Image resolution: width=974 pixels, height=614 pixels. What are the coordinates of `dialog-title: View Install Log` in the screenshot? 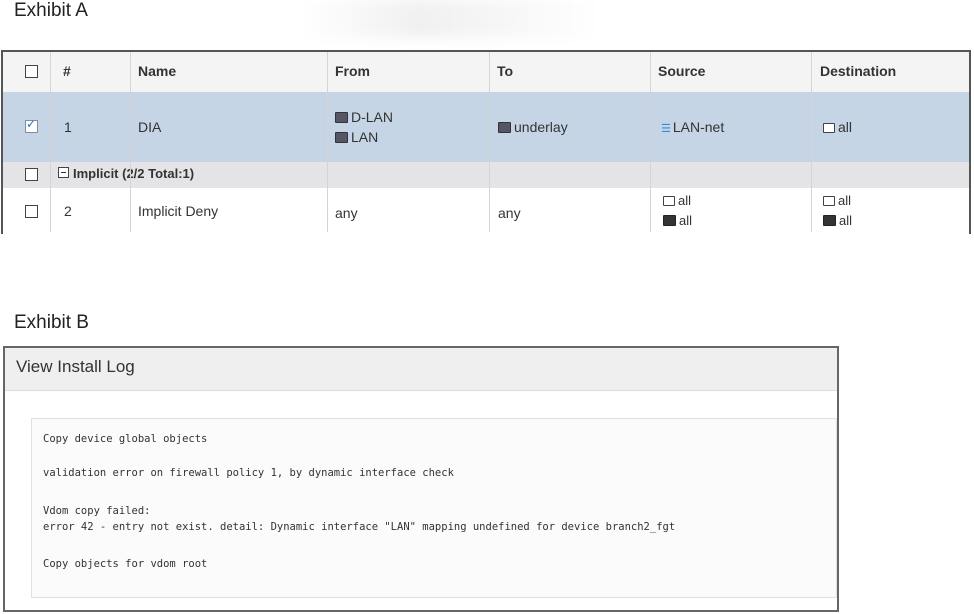 It's located at (75, 366).